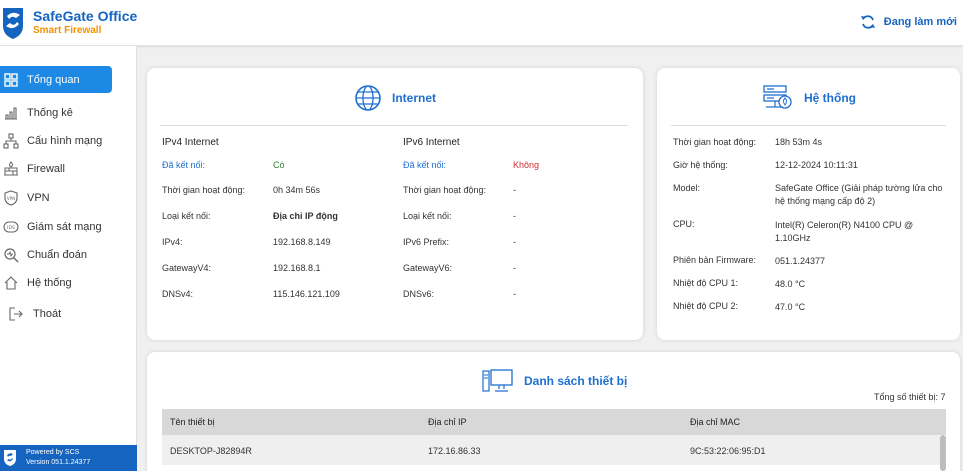 This screenshot has height=471, width=963. What do you see at coordinates (305, 216) in the screenshot?
I see `ipv4-value: Địa chỉ IP động` at bounding box center [305, 216].